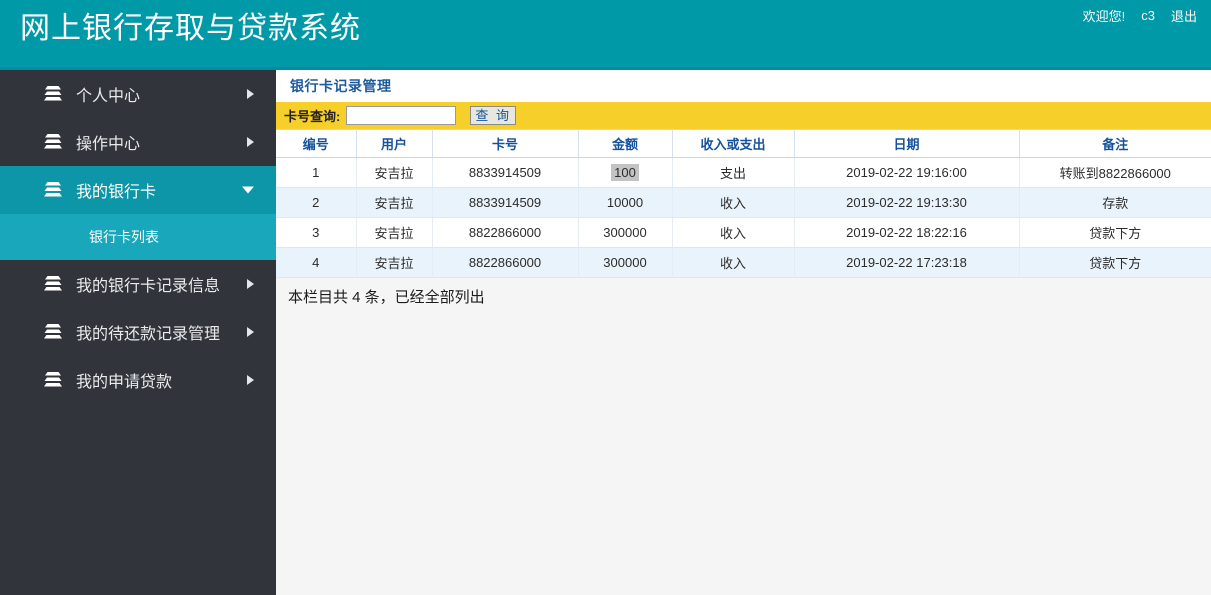  I want to click on sidebar-item-label: 个人中心, so click(108, 96).